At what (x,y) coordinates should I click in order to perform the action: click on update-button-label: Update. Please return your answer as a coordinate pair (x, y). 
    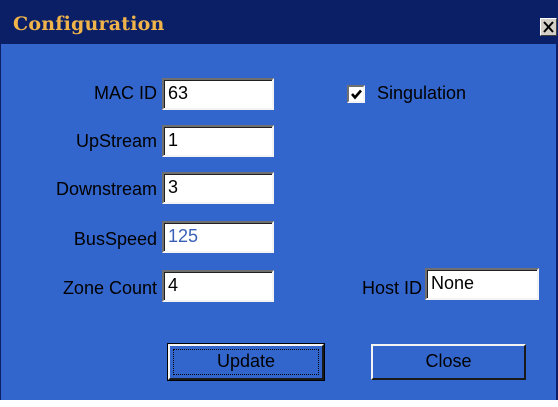
    Looking at the image, I should click on (246, 361).